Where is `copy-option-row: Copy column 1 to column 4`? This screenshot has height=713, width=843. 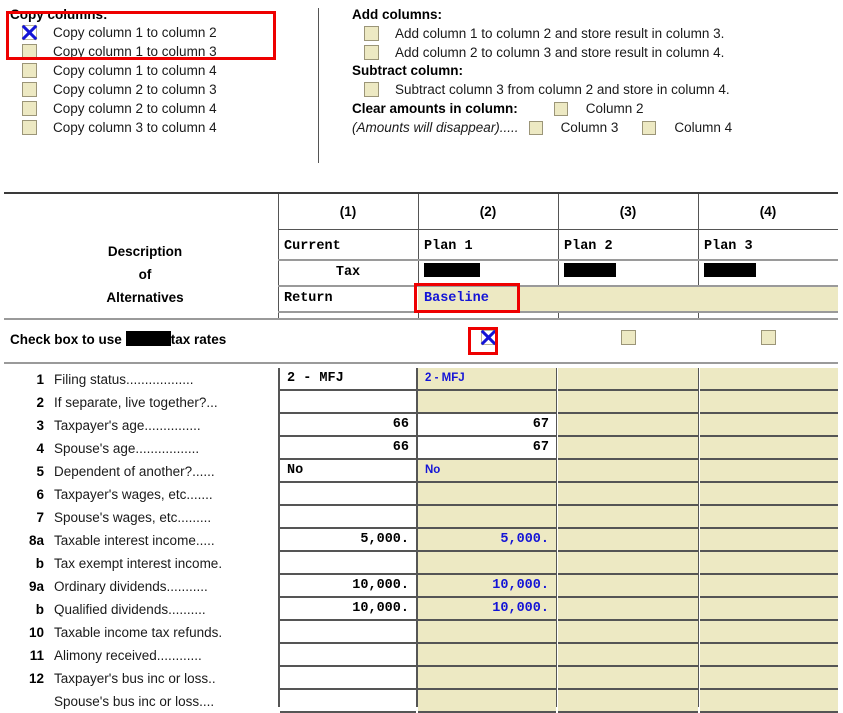
copy-option-row: Copy column 1 to column 4 is located at coordinates (146, 70).